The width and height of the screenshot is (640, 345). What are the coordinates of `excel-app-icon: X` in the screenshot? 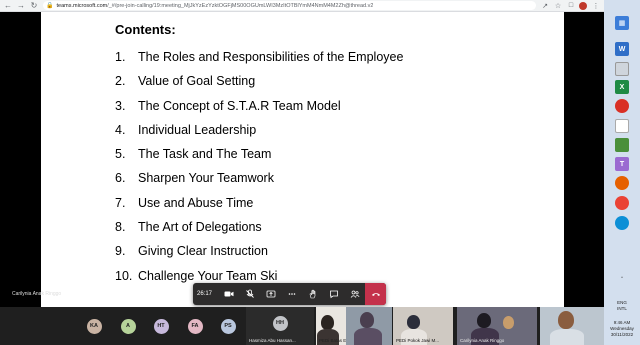 It's located at (622, 87).